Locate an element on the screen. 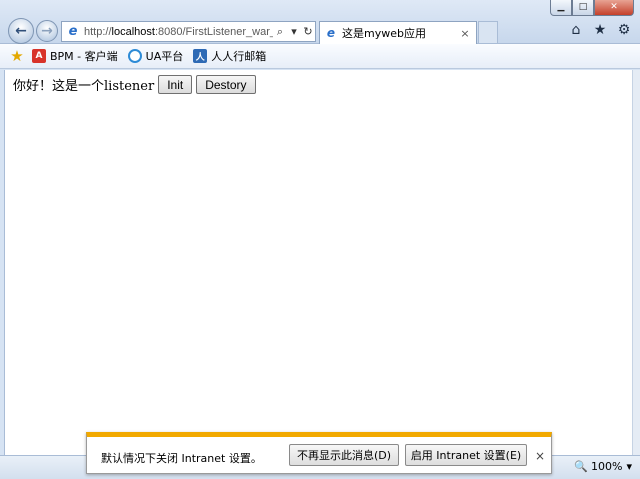 This screenshot has width=640, height=479. bpm-logo-icon: A is located at coordinates (39, 56).